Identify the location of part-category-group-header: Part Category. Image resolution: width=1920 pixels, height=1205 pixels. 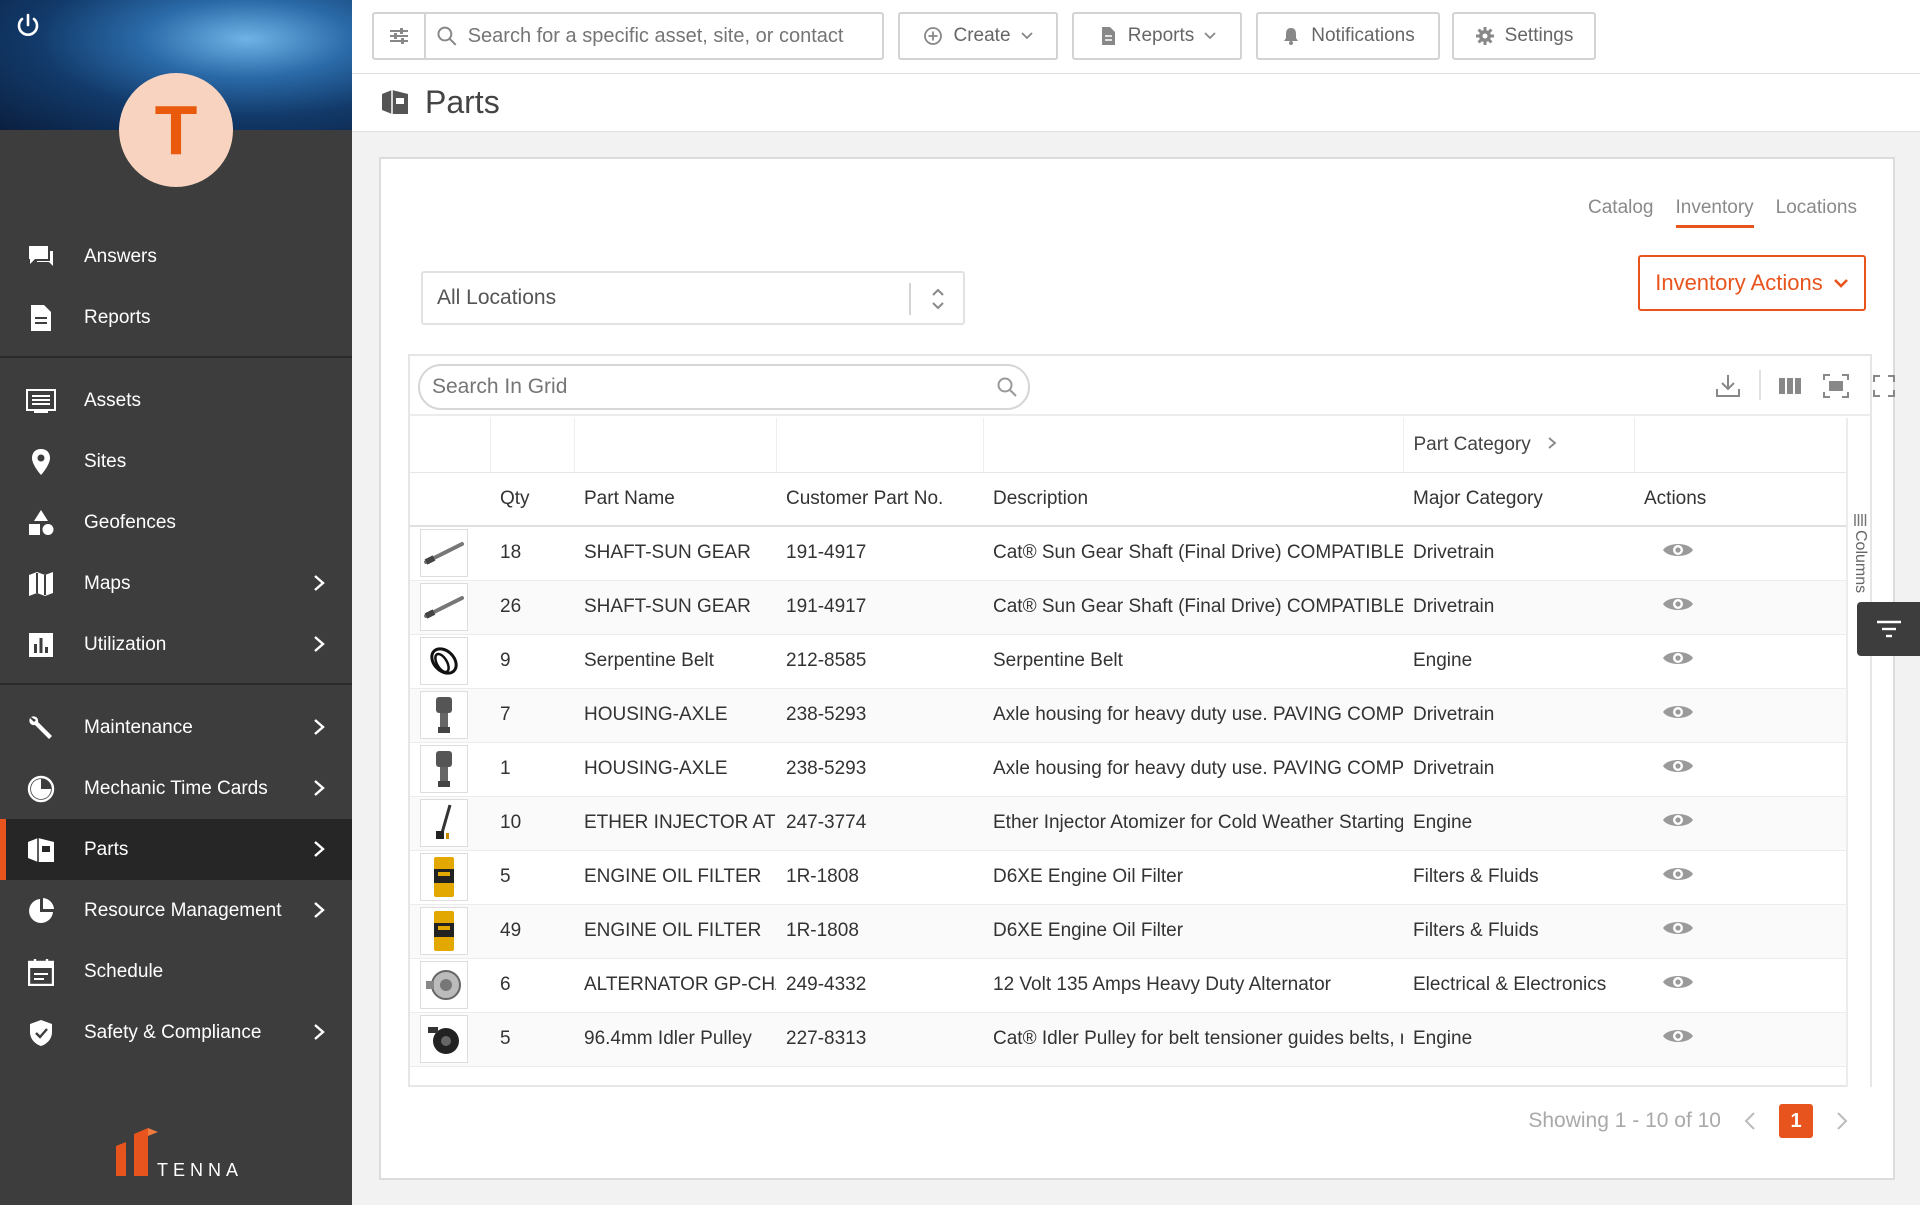
(1519, 445).